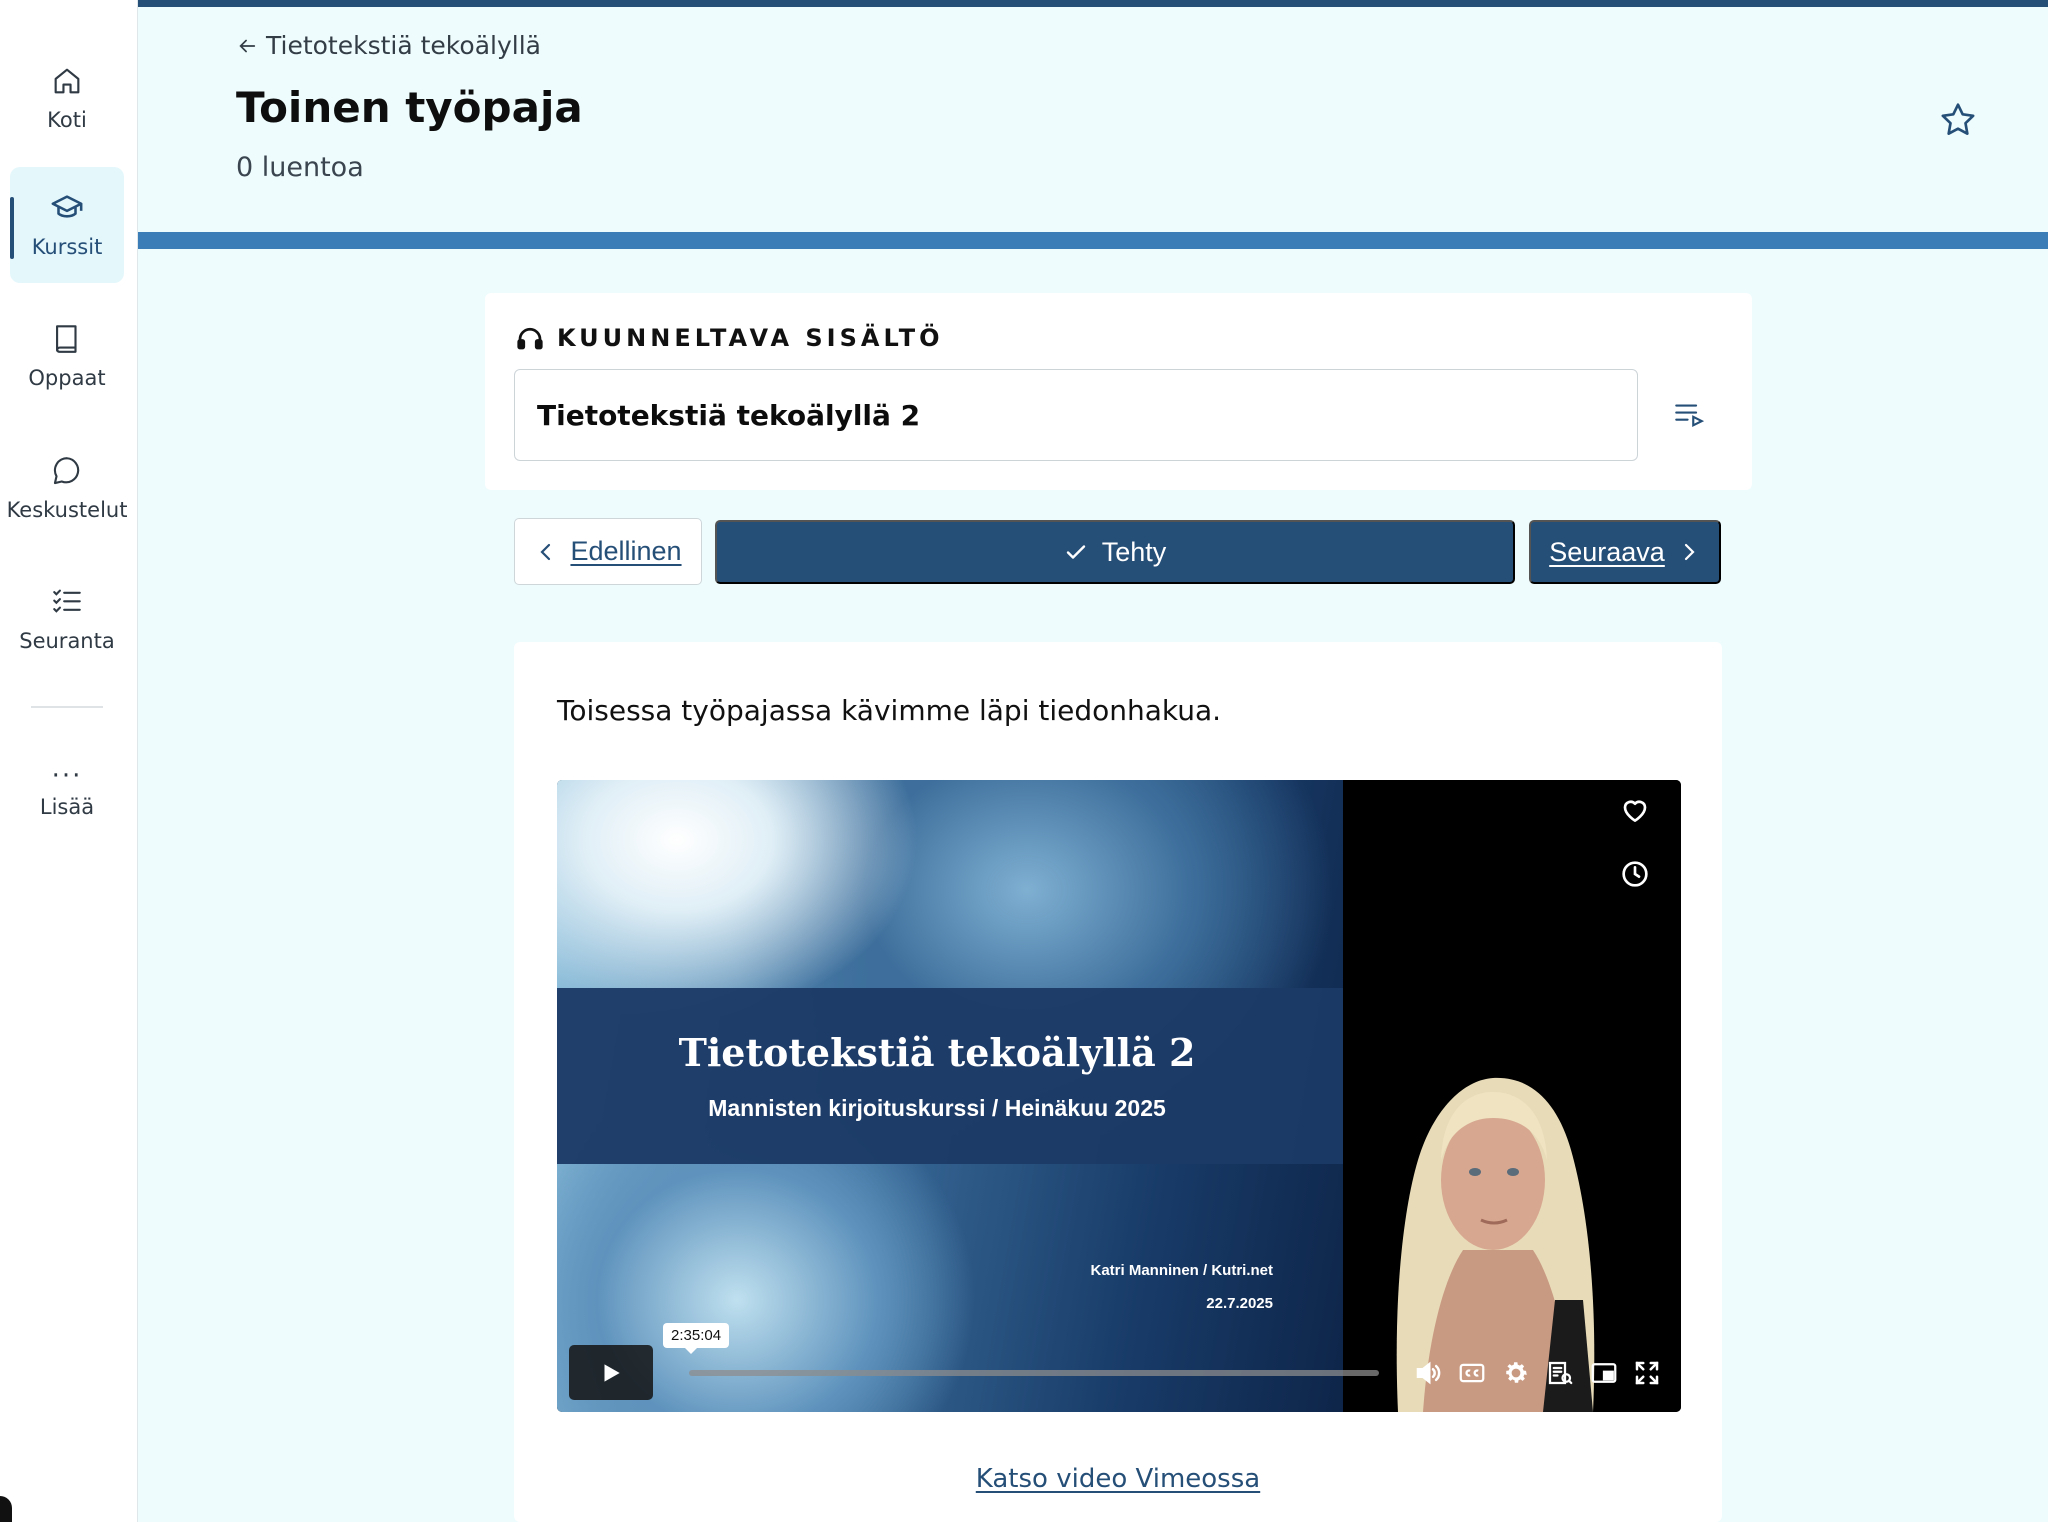  I want to click on more-dots-icon: ···, so click(67, 776).